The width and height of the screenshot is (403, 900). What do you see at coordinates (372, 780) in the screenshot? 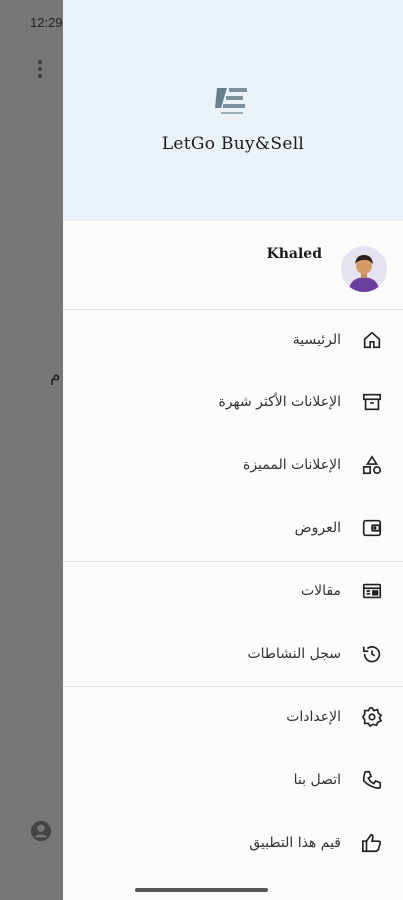
I see `phone-icon` at bounding box center [372, 780].